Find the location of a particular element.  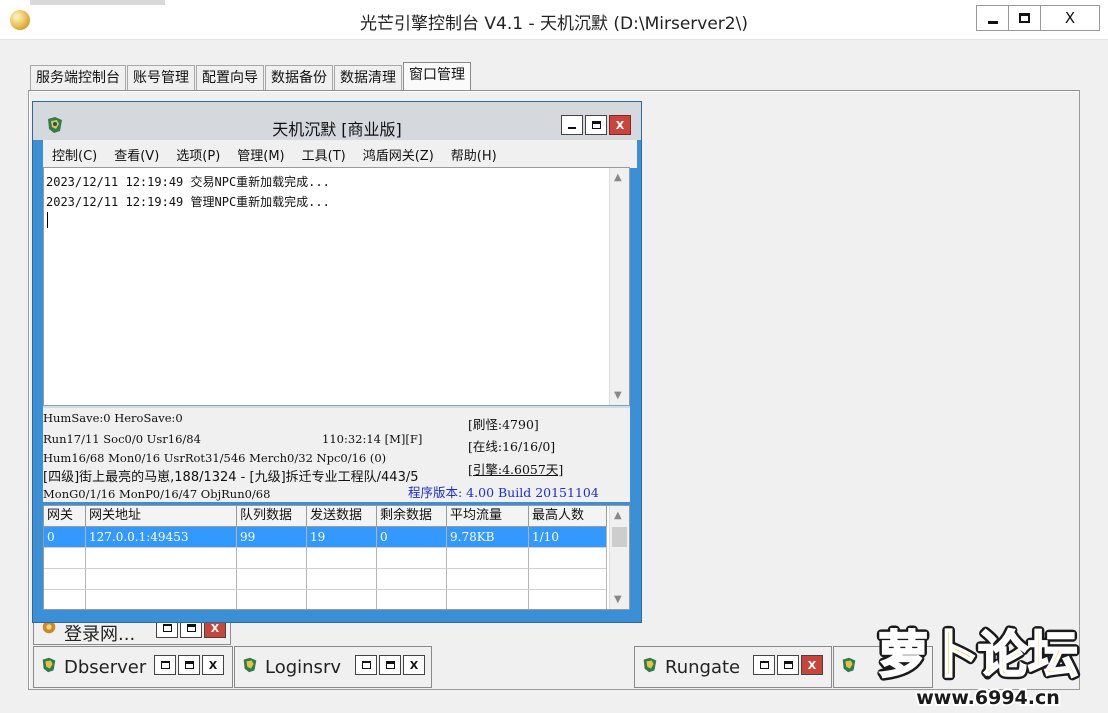

watermark-logo: 萝卜论坛 萝卜论坛 www.6994.cn is located at coordinates (978, 666).